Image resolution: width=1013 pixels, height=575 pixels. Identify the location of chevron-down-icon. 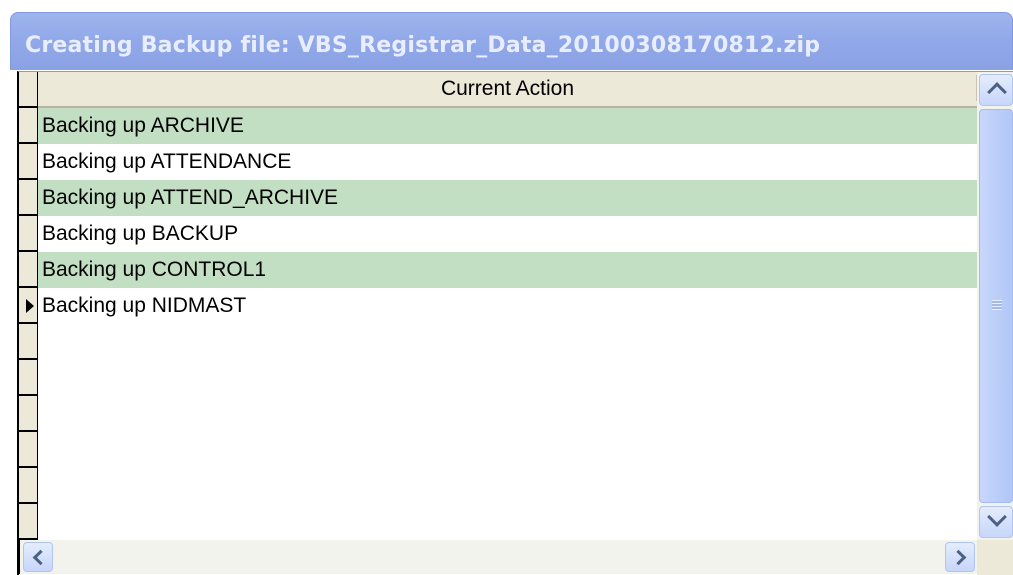
(997, 517).